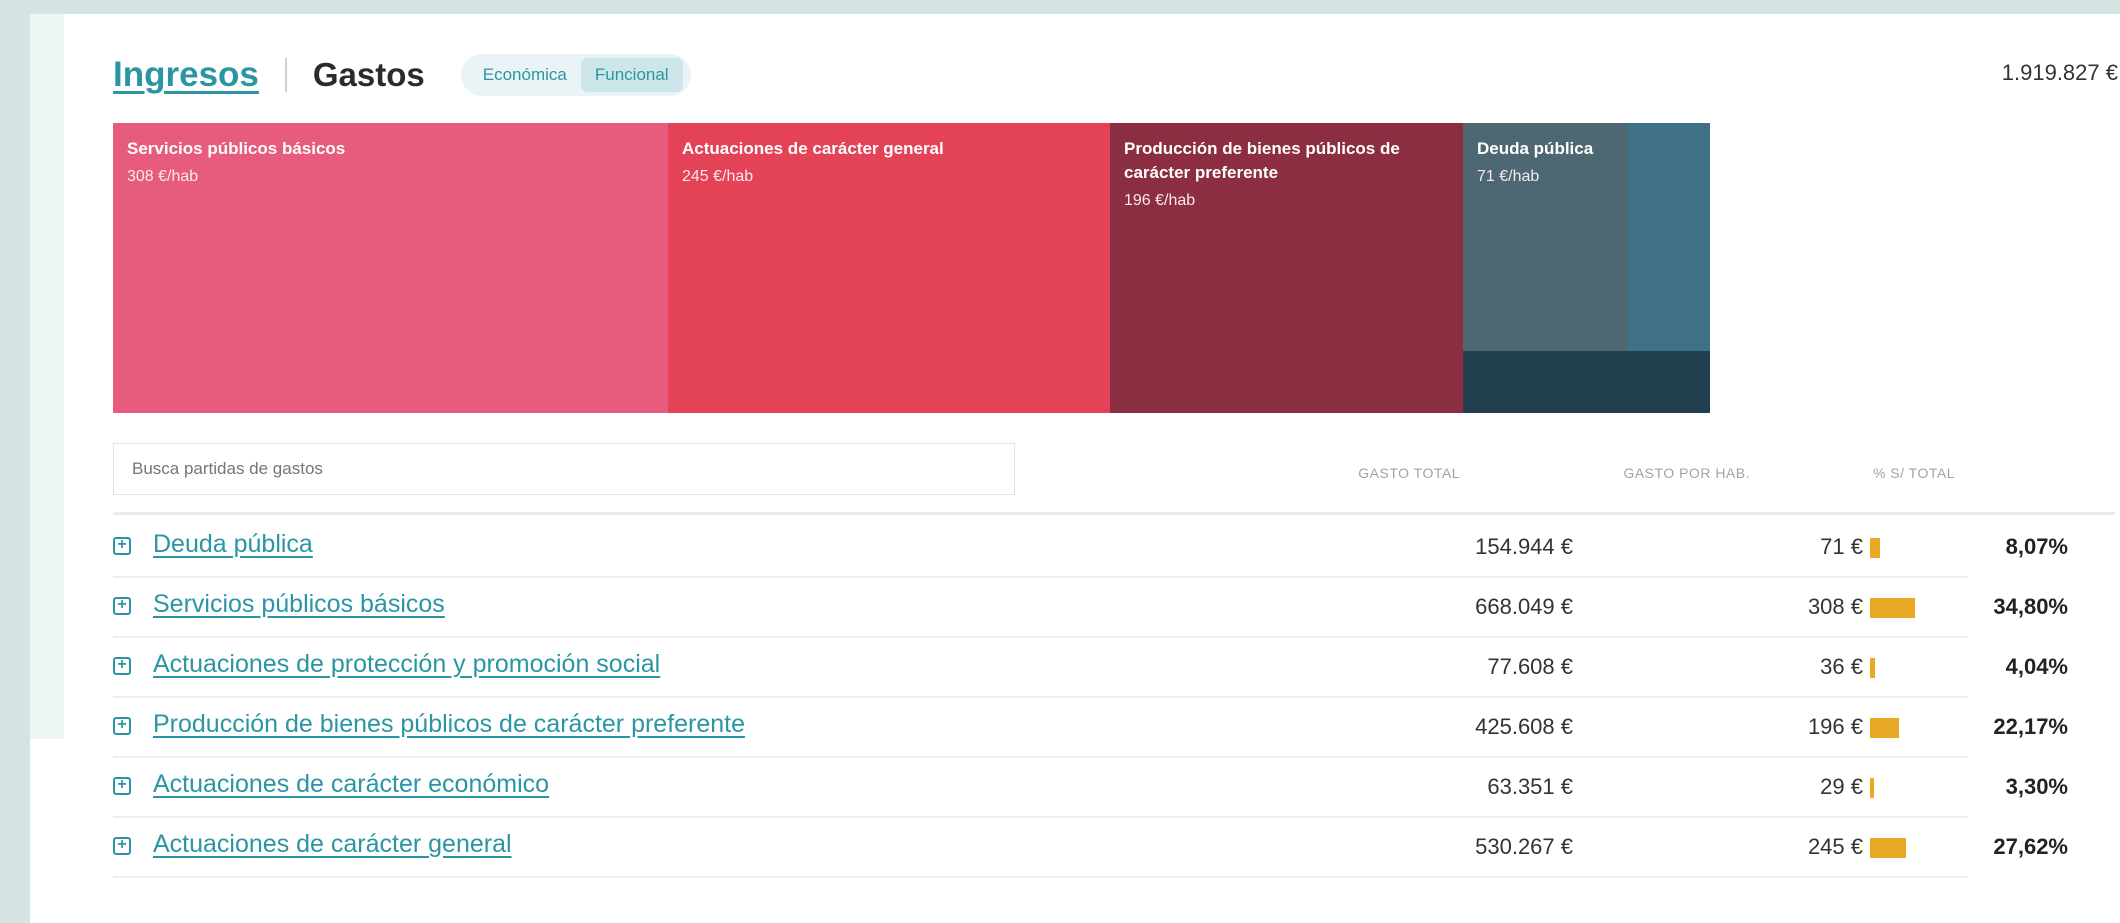  What do you see at coordinates (285, 75) in the screenshot?
I see `tab-divider` at bounding box center [285, 75].